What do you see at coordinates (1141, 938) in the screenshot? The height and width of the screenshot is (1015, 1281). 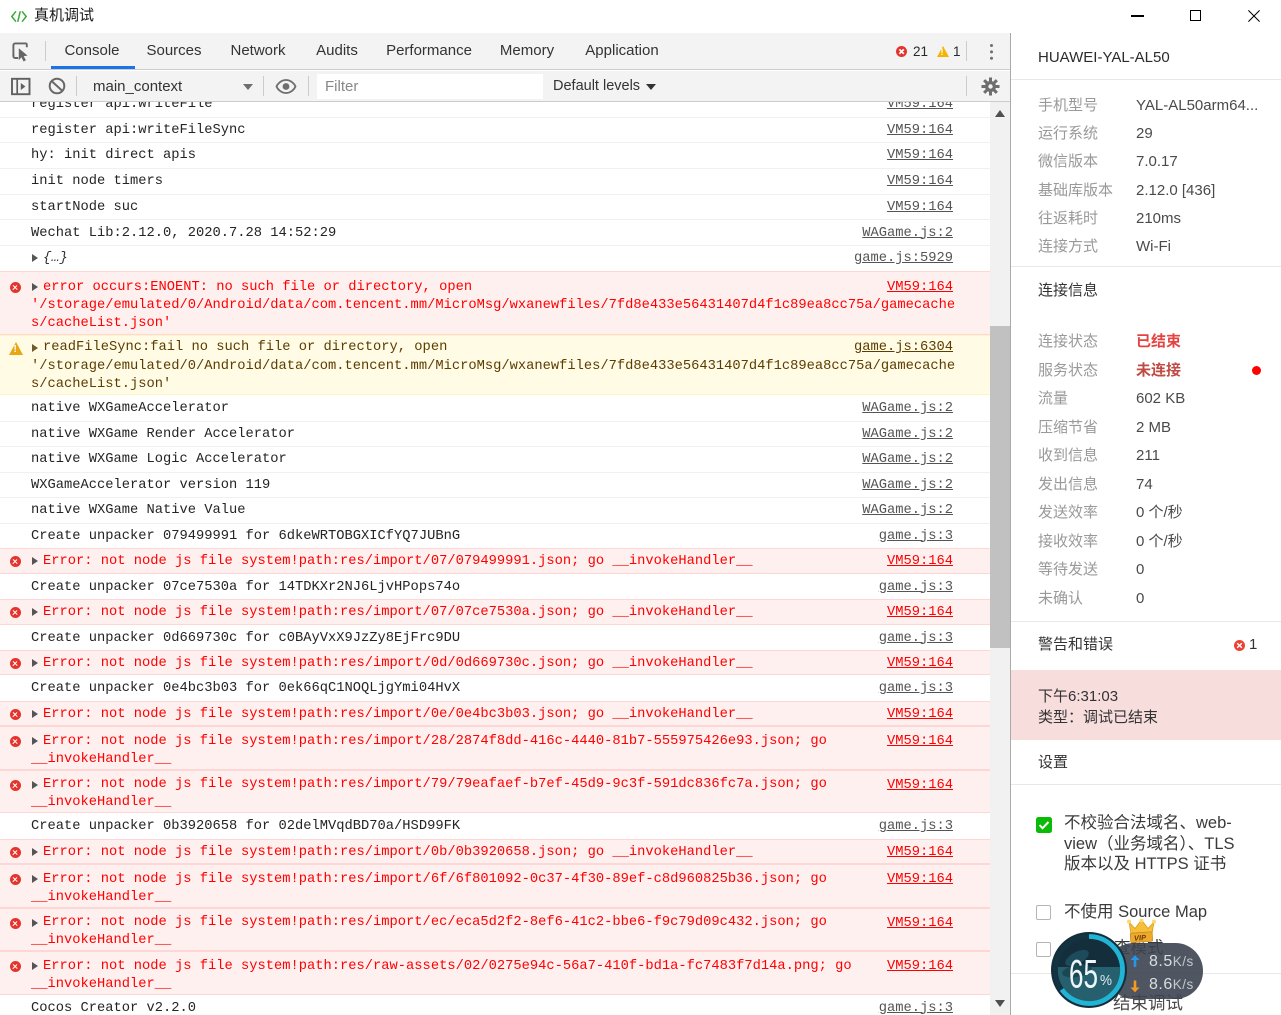 I see `svg-text: VIP` at bounding box center [1141, 938].